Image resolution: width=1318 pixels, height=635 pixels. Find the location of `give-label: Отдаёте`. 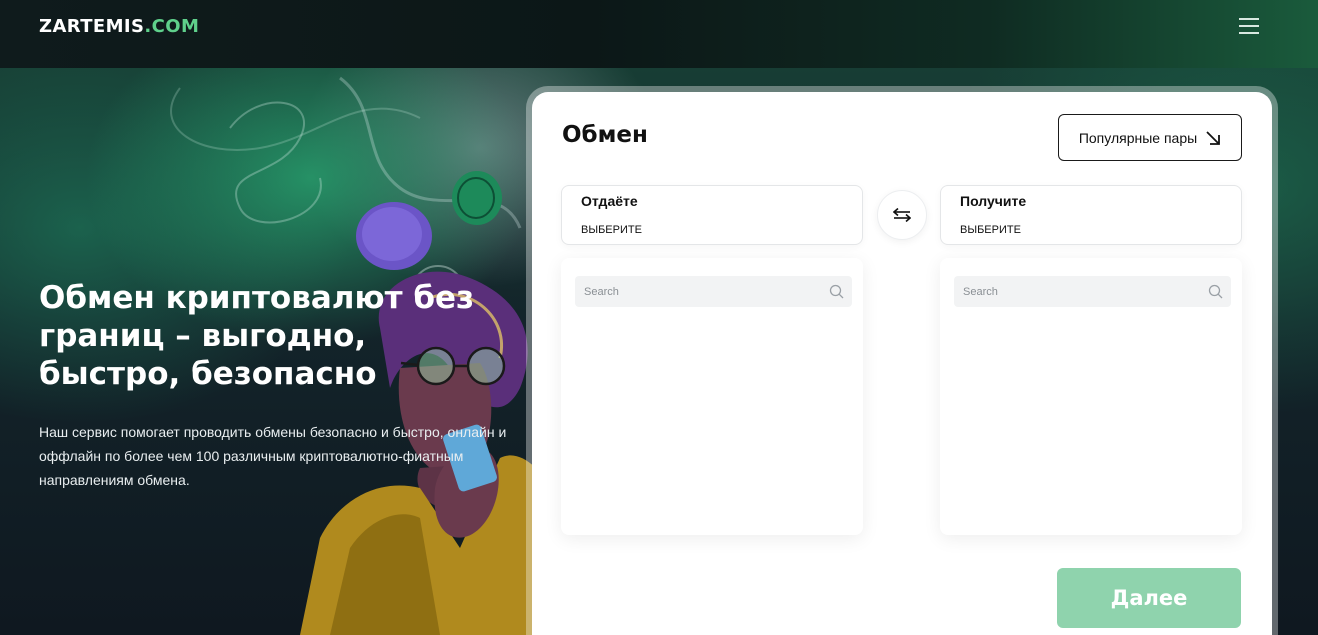

give-label: Отдаёте is located at coordinates (609, 201).